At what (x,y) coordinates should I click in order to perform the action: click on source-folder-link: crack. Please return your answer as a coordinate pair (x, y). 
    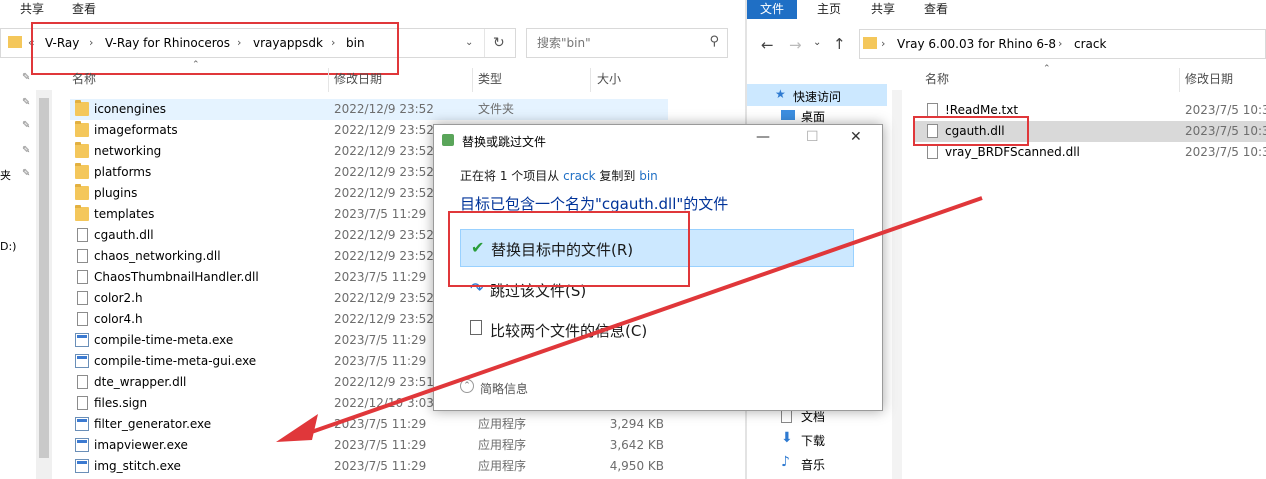
    Looking at the image, I should click on (579, 176).